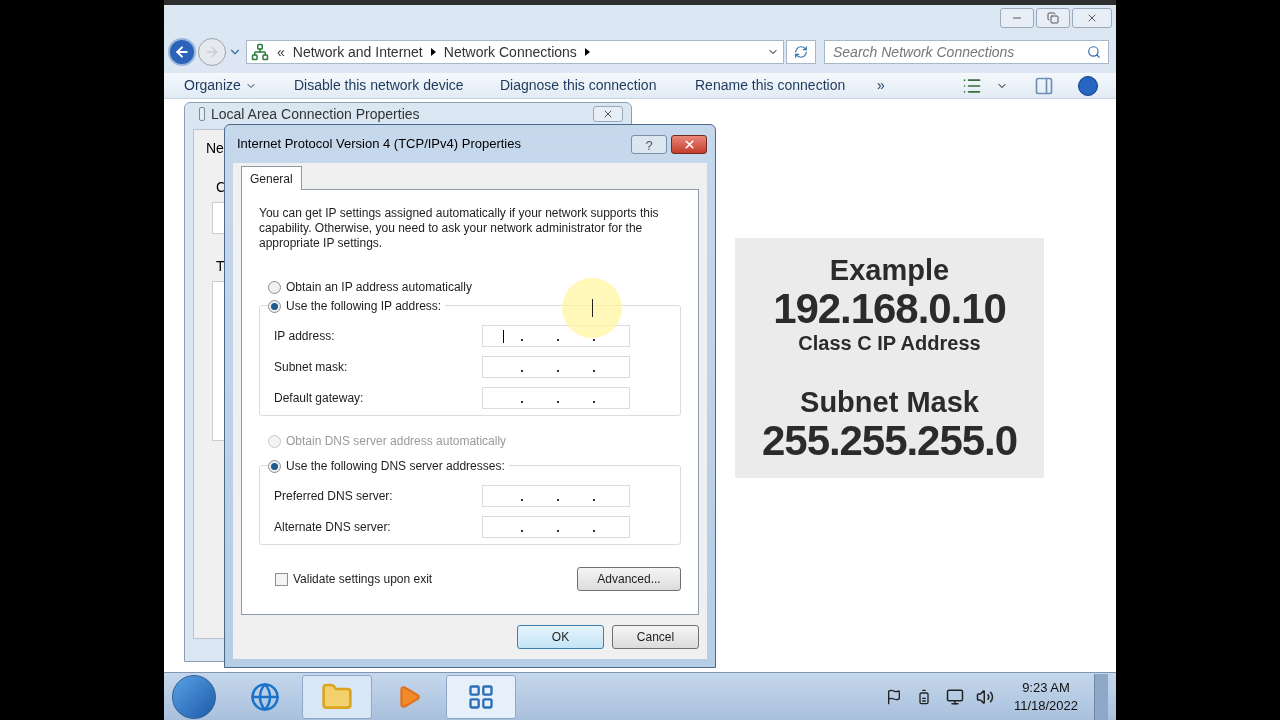  I want to click on example-heading: Subnet Mask, so click(889, 402).